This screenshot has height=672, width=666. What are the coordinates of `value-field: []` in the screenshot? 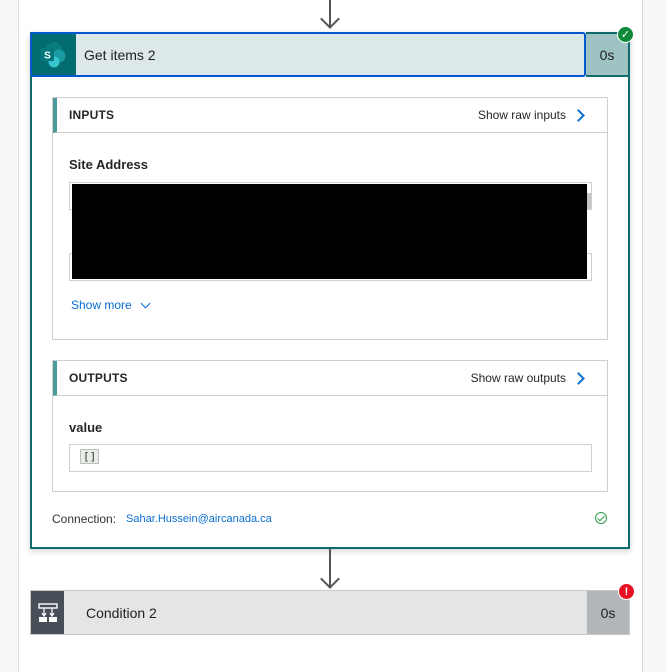 It's located at (330, 458).